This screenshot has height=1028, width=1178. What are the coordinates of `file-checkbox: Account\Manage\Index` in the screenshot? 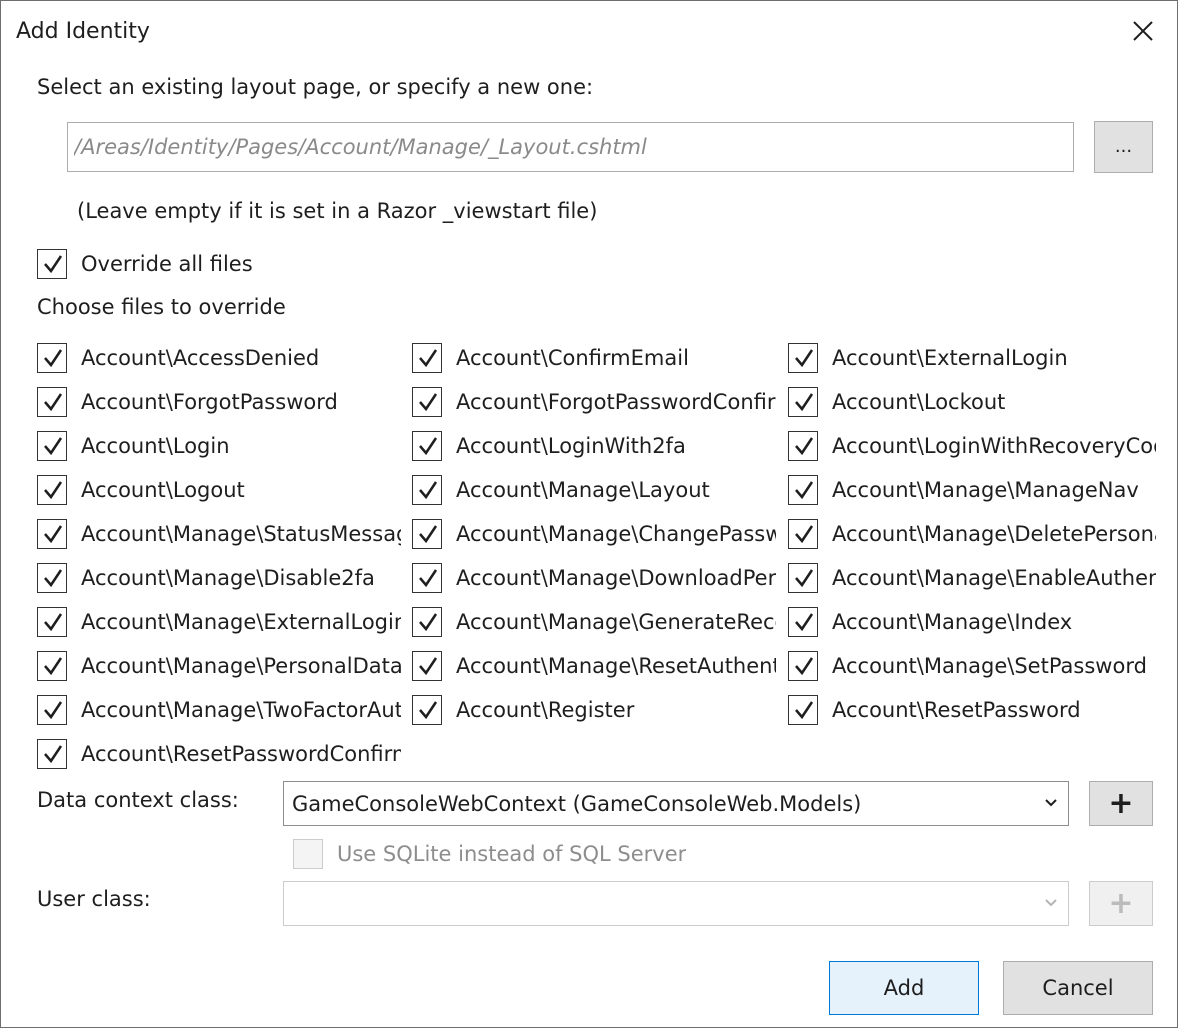 It's located at (972, 622).